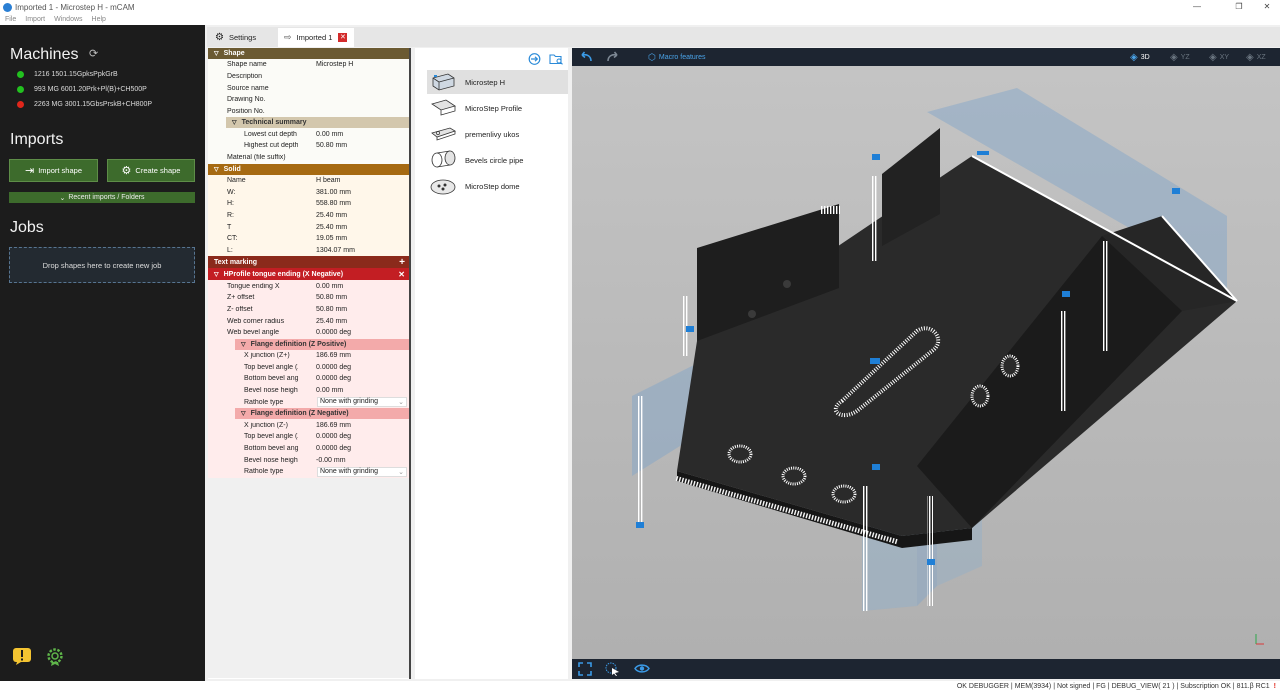  What do you see at coordinates (93, 53) in the screenshot?
I see `refresh-icon: ⟳` at bounding box center [93, 53].